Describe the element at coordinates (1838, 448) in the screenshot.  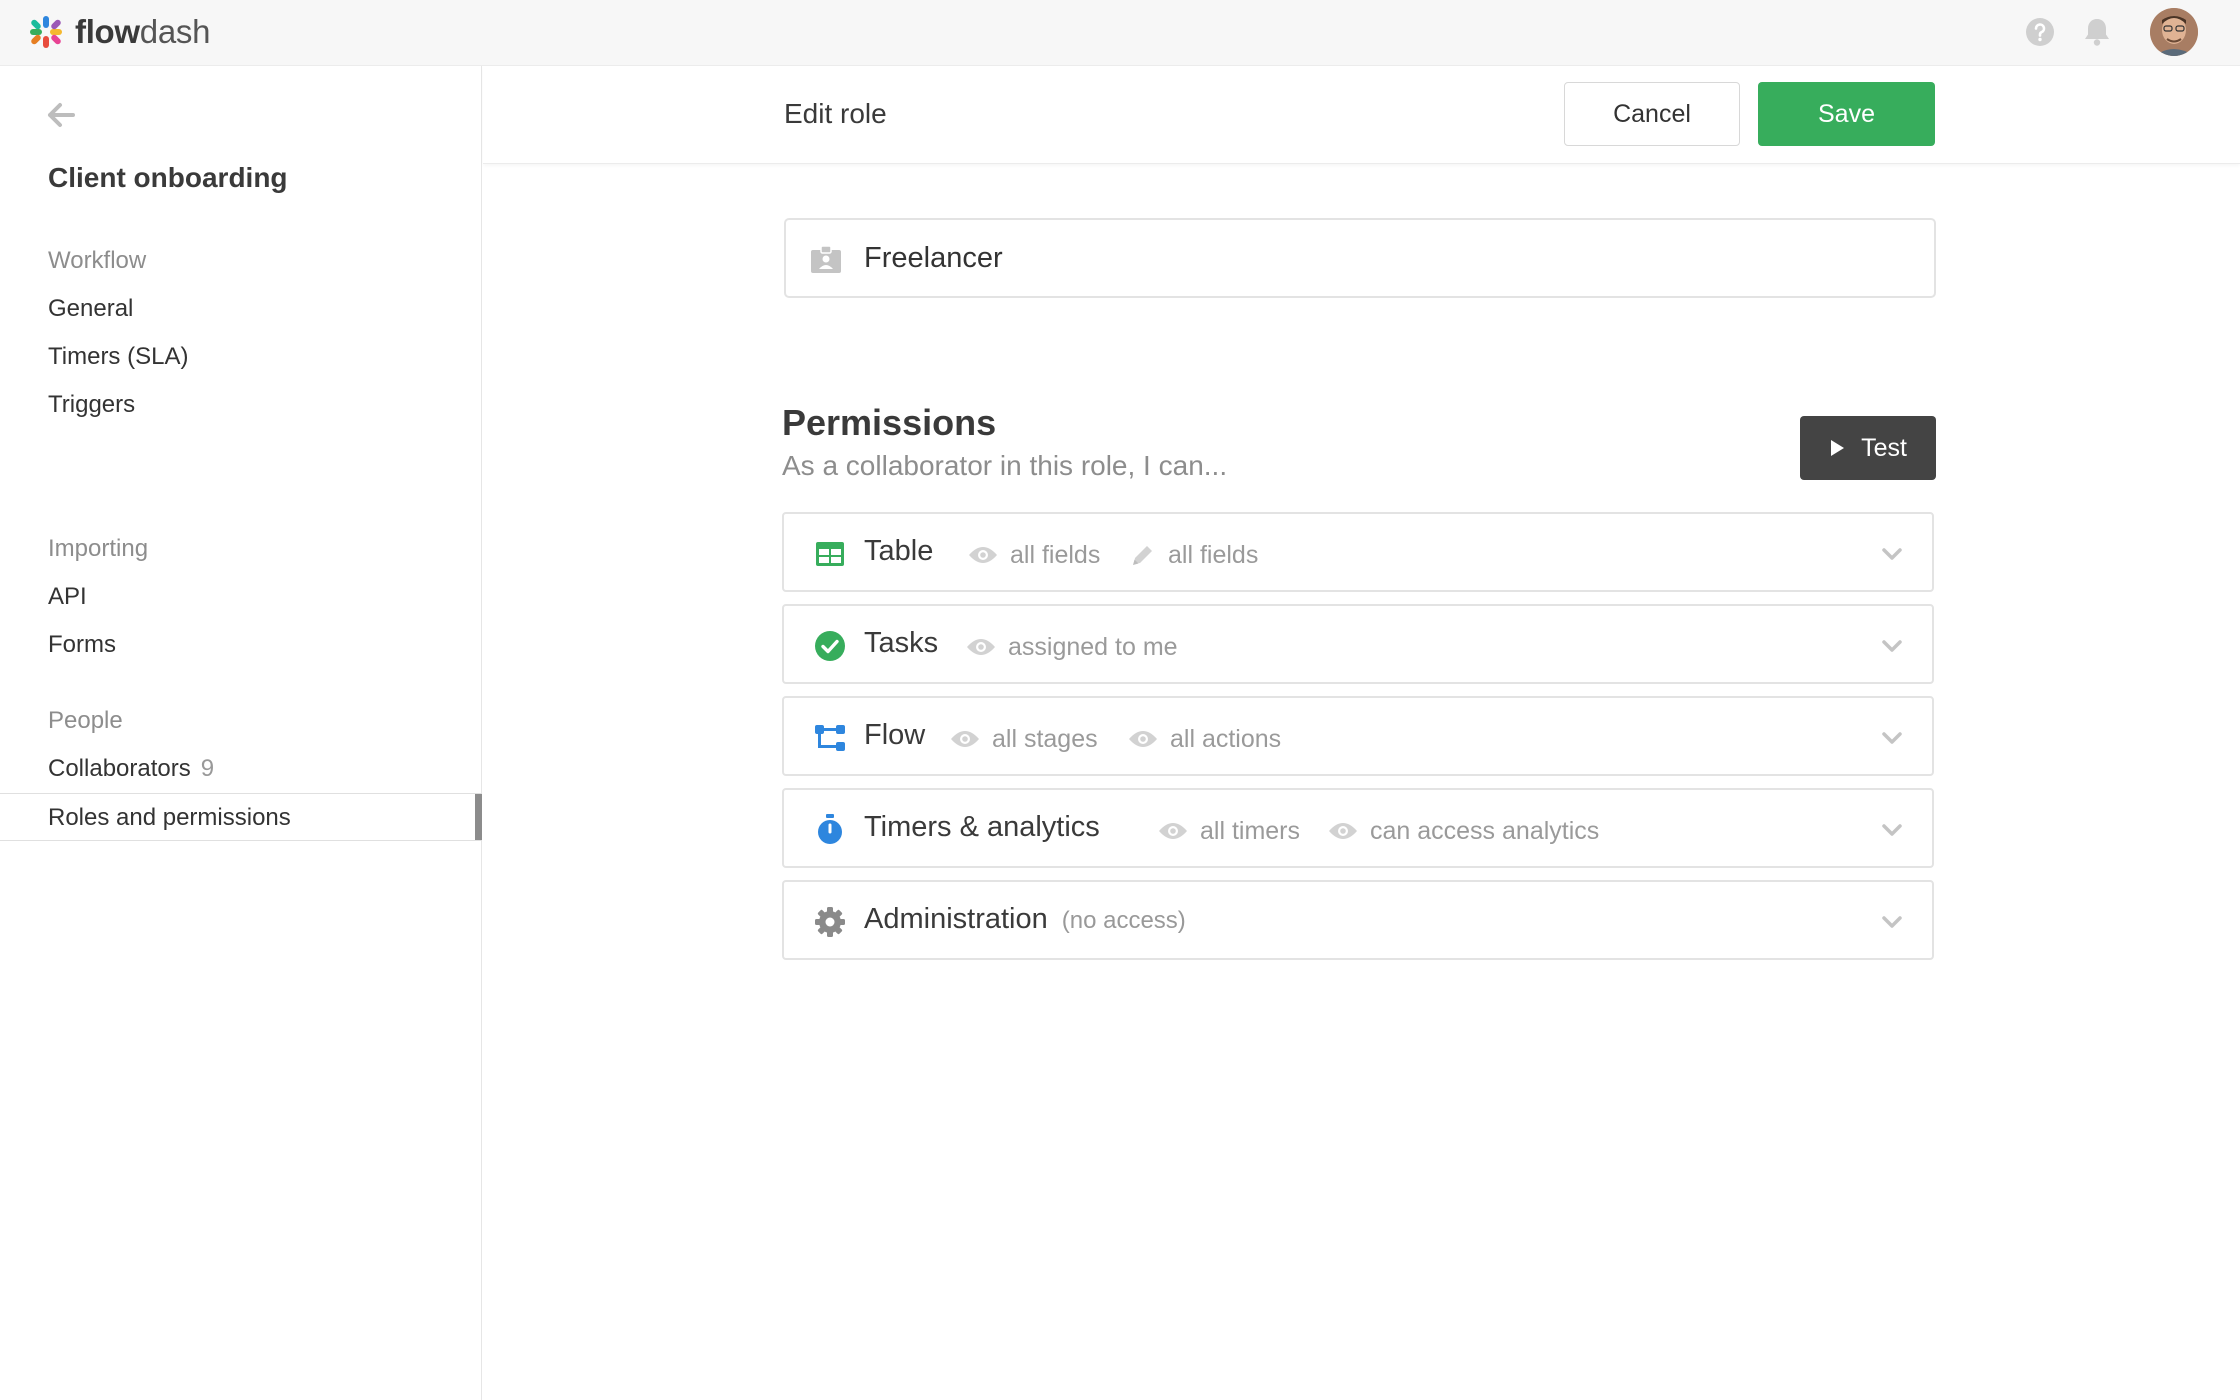
I see `play-icon` at that location.